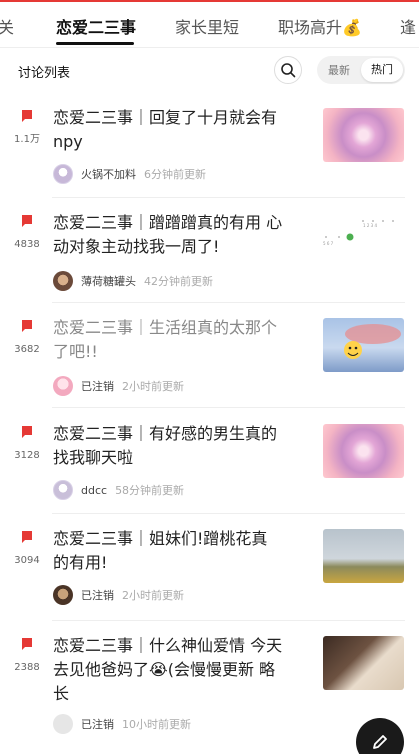  I want to click on post-meta: 已注销 10小时前更新, so click(122, 724).